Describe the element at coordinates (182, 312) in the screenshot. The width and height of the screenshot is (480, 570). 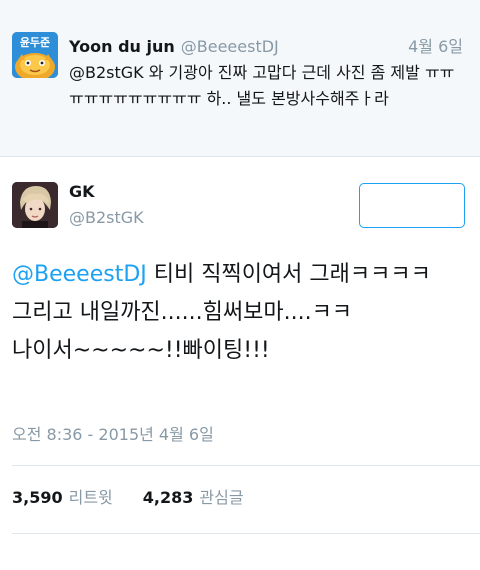
I see `tweet-line-2: 그리고 내일까진......힘써보마....ㅋㅋ` at that location.